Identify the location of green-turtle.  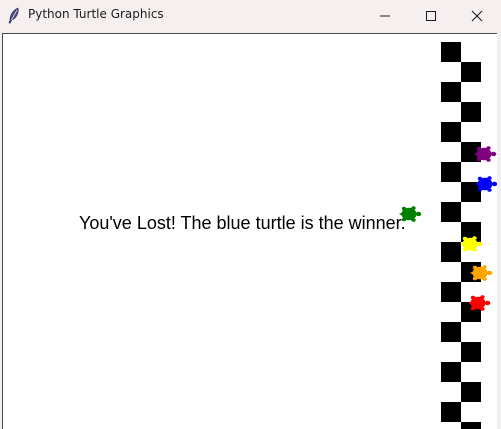
(410, 214).